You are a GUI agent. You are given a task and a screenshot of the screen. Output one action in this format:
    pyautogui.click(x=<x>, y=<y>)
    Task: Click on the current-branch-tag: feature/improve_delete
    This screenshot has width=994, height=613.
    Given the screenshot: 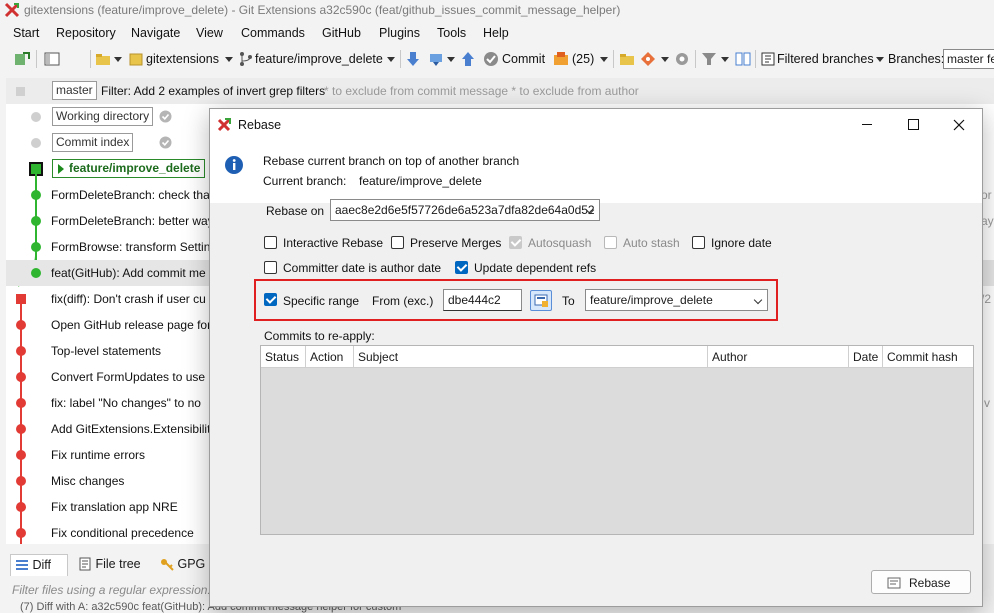 What is the action you would take?
    pyautogui.click(x=129, y=168)
    